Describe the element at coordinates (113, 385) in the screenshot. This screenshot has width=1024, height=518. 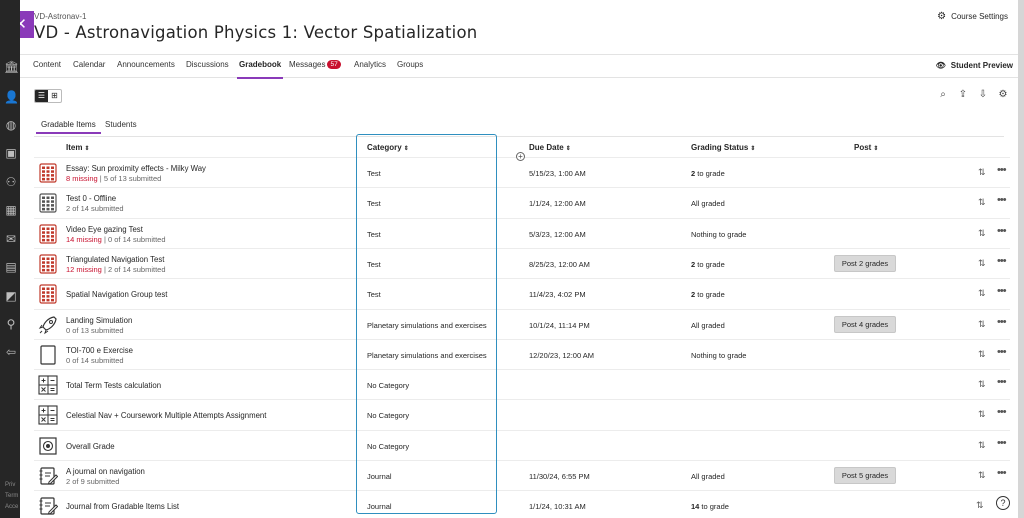
I see `item-name-link: Total Term Tests calculation` at that location.